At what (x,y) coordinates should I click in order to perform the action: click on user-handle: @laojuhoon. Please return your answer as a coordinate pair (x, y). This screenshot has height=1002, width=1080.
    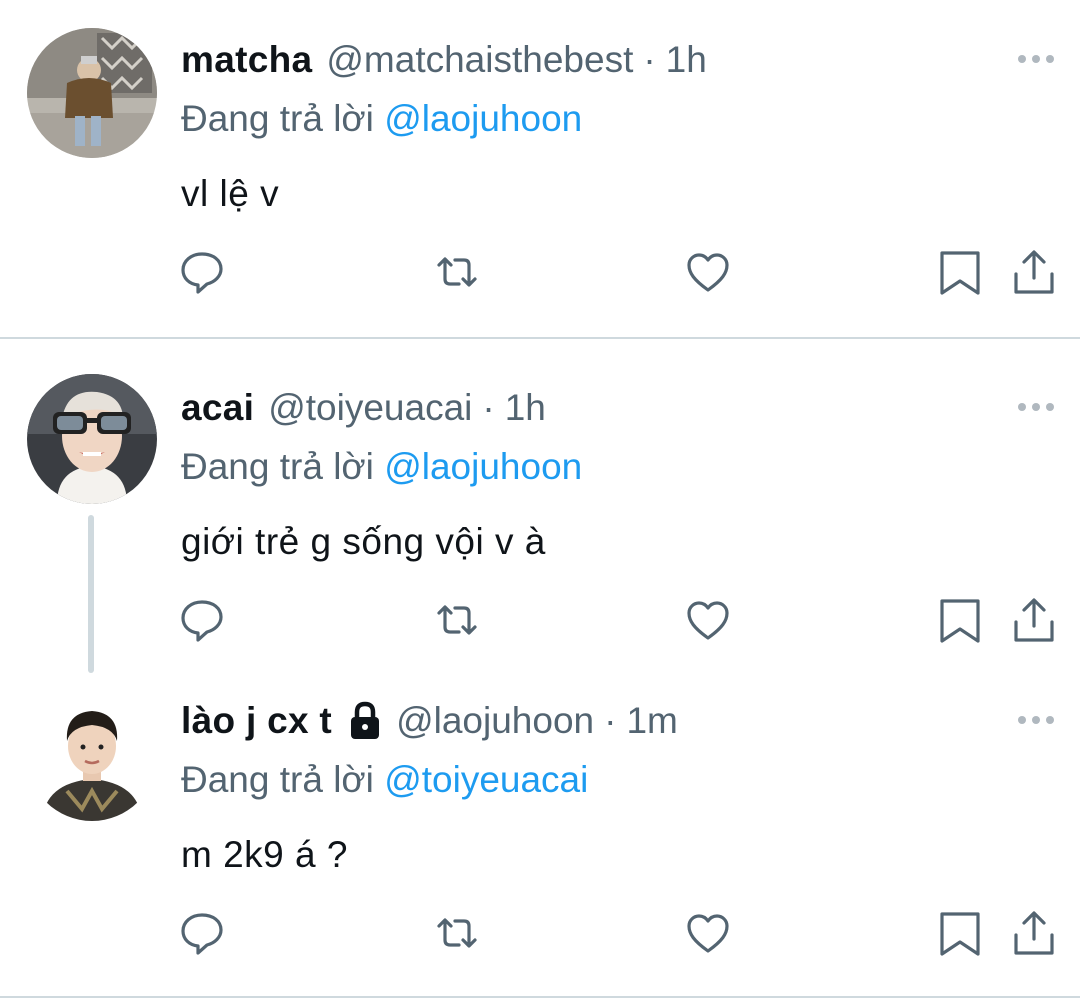
    Looking at the image, I should click on (495, 721).